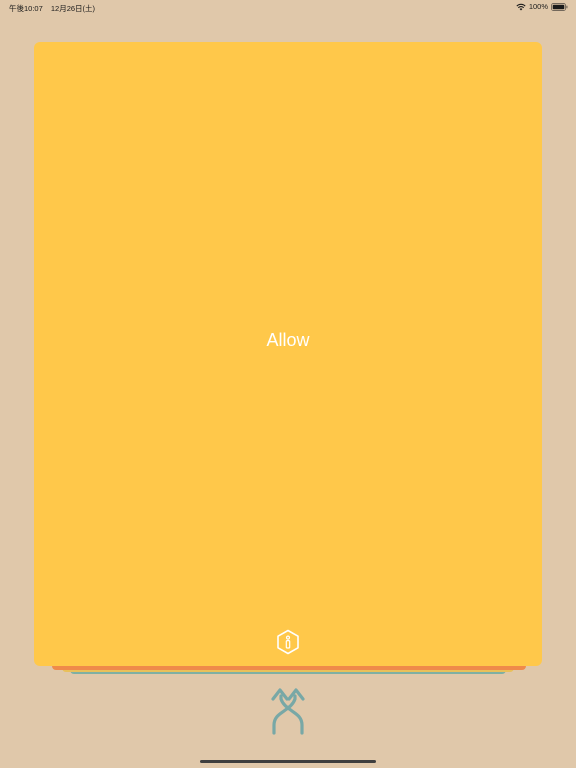  What do you see at coordinates (521, 7) in the screenshot?
I see `wifi-icon` at bounding box center [521, 7].